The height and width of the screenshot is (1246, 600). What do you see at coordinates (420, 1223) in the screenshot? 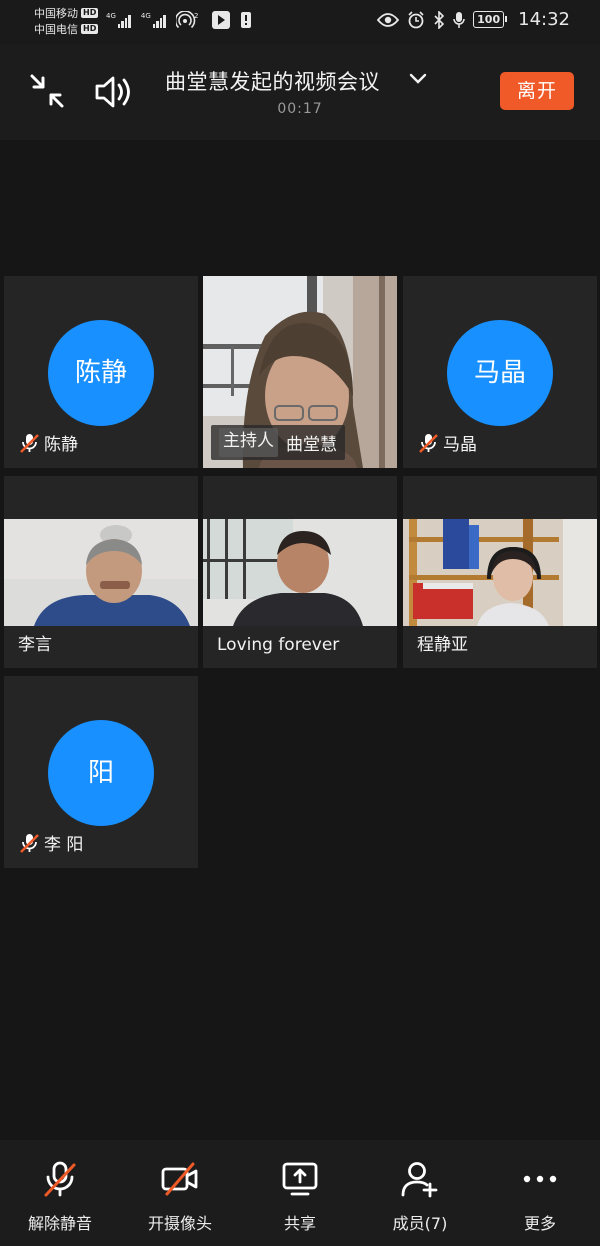
I see `members-label: 成员(7)` at bounding box center [420, 1223].